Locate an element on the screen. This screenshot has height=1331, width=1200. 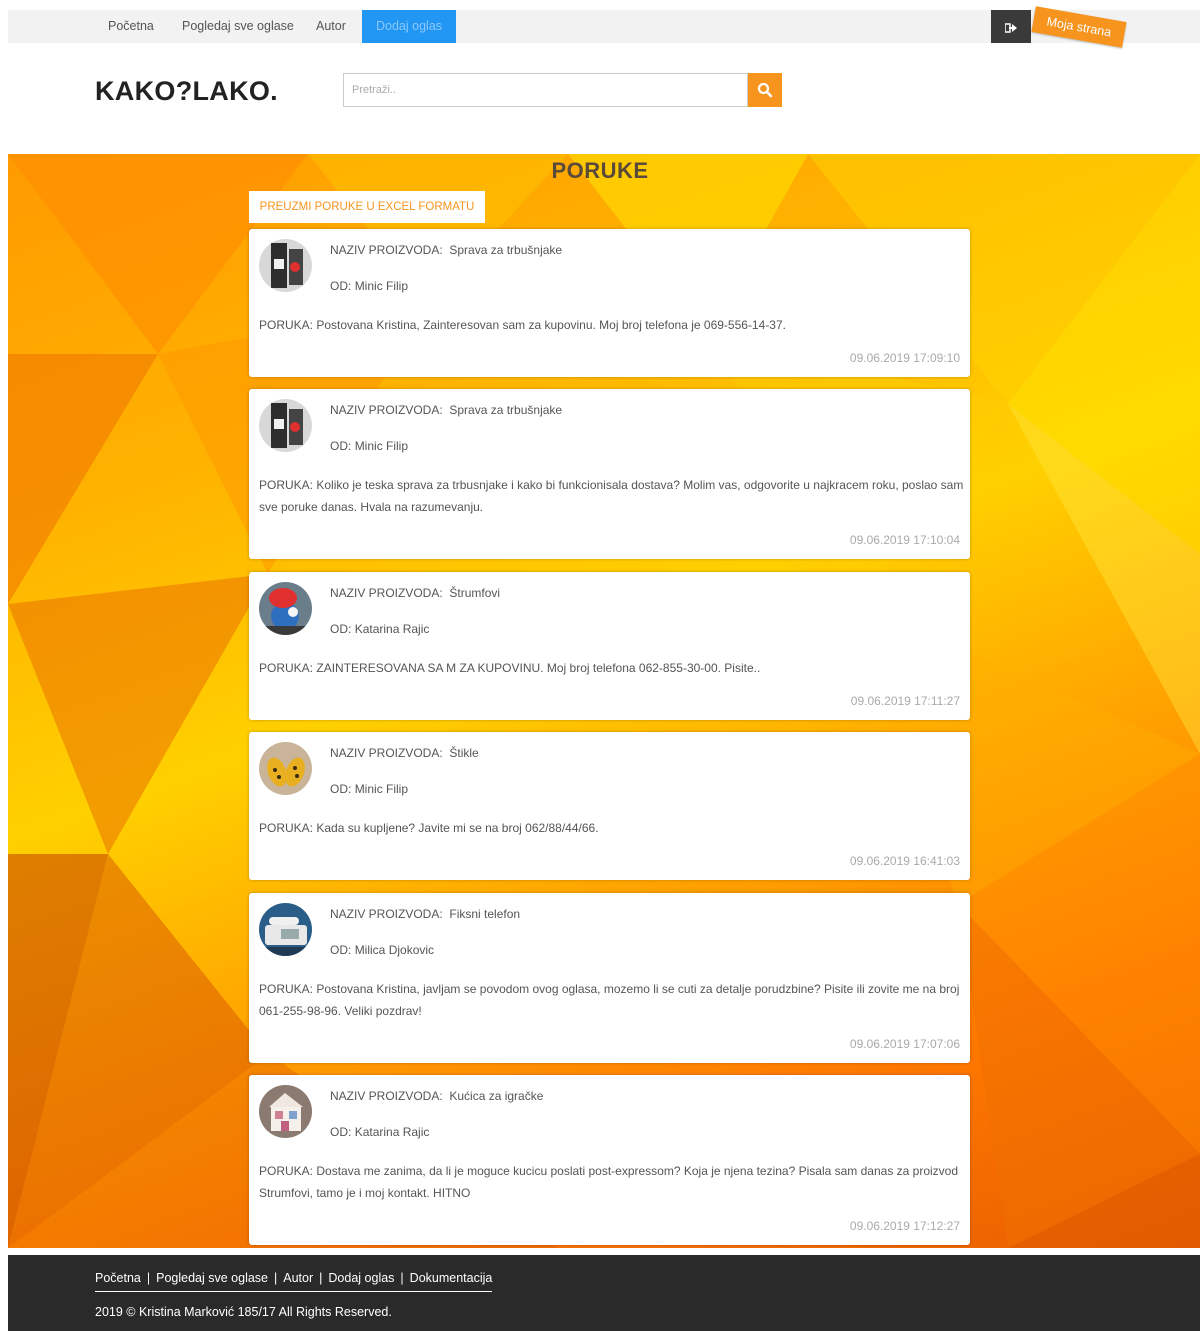
sender-name: Milica Djokovic is located at coordinates (394, 950).